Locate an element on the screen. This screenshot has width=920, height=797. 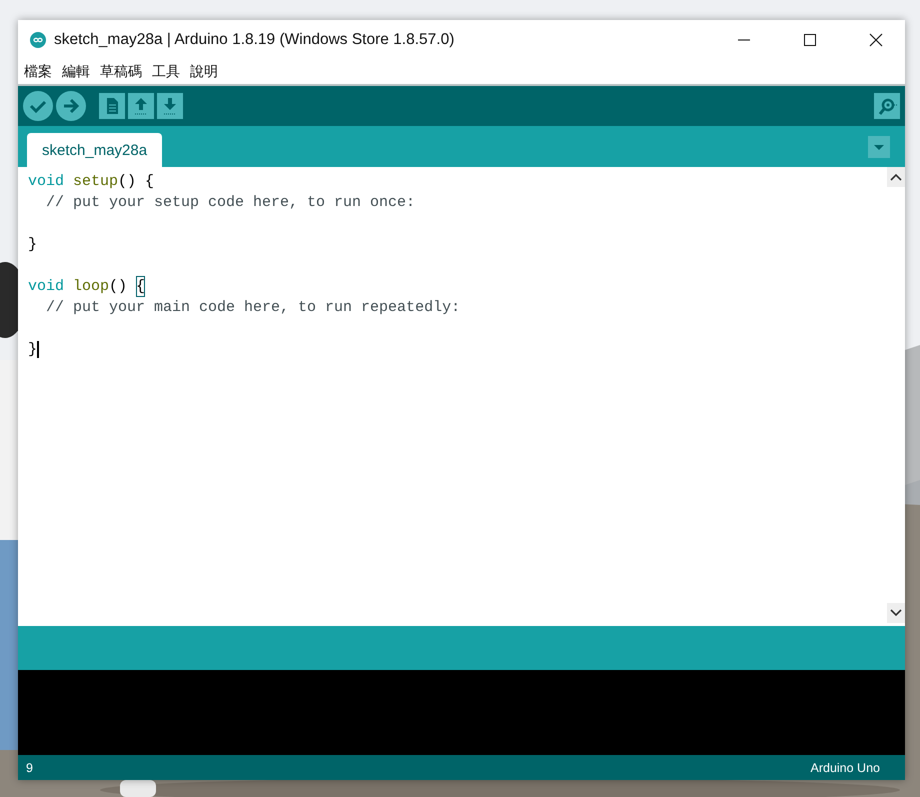
file-tab: sketch_may28a is located at coordinates (94, 150).